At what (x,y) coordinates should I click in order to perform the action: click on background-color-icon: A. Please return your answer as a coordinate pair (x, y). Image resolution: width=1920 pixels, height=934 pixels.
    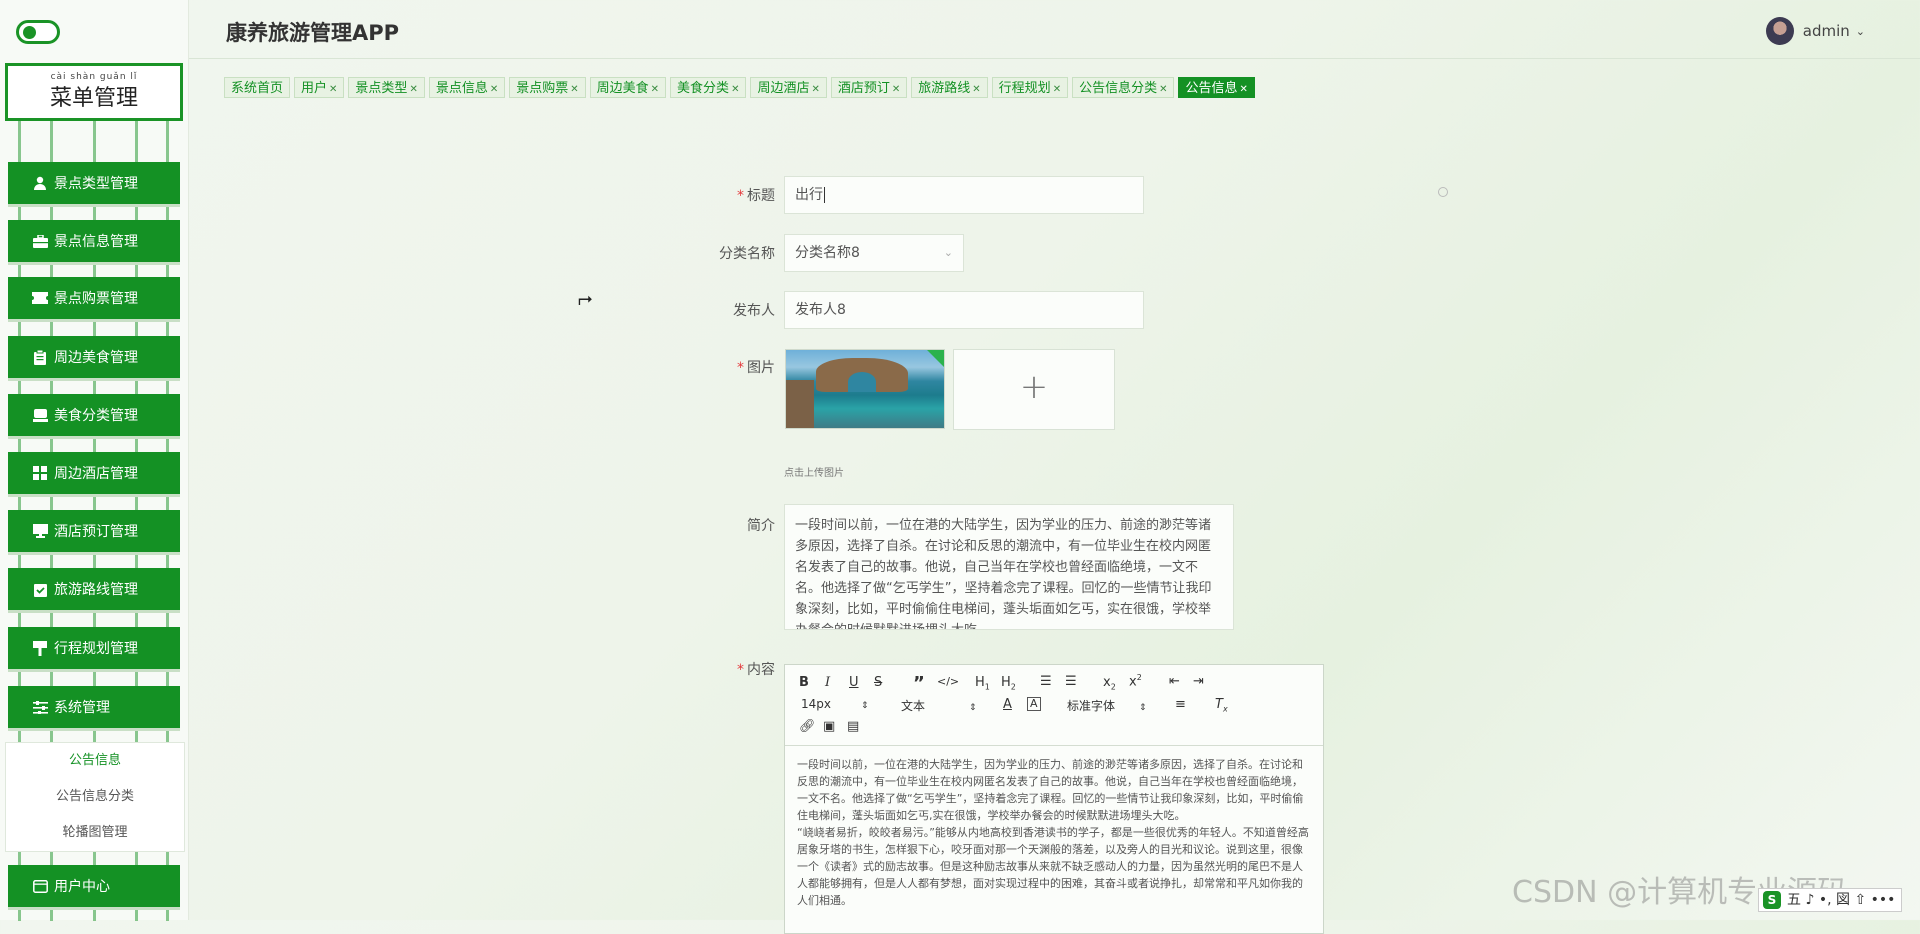
    Looking at the image, I should click on (1034, 704).